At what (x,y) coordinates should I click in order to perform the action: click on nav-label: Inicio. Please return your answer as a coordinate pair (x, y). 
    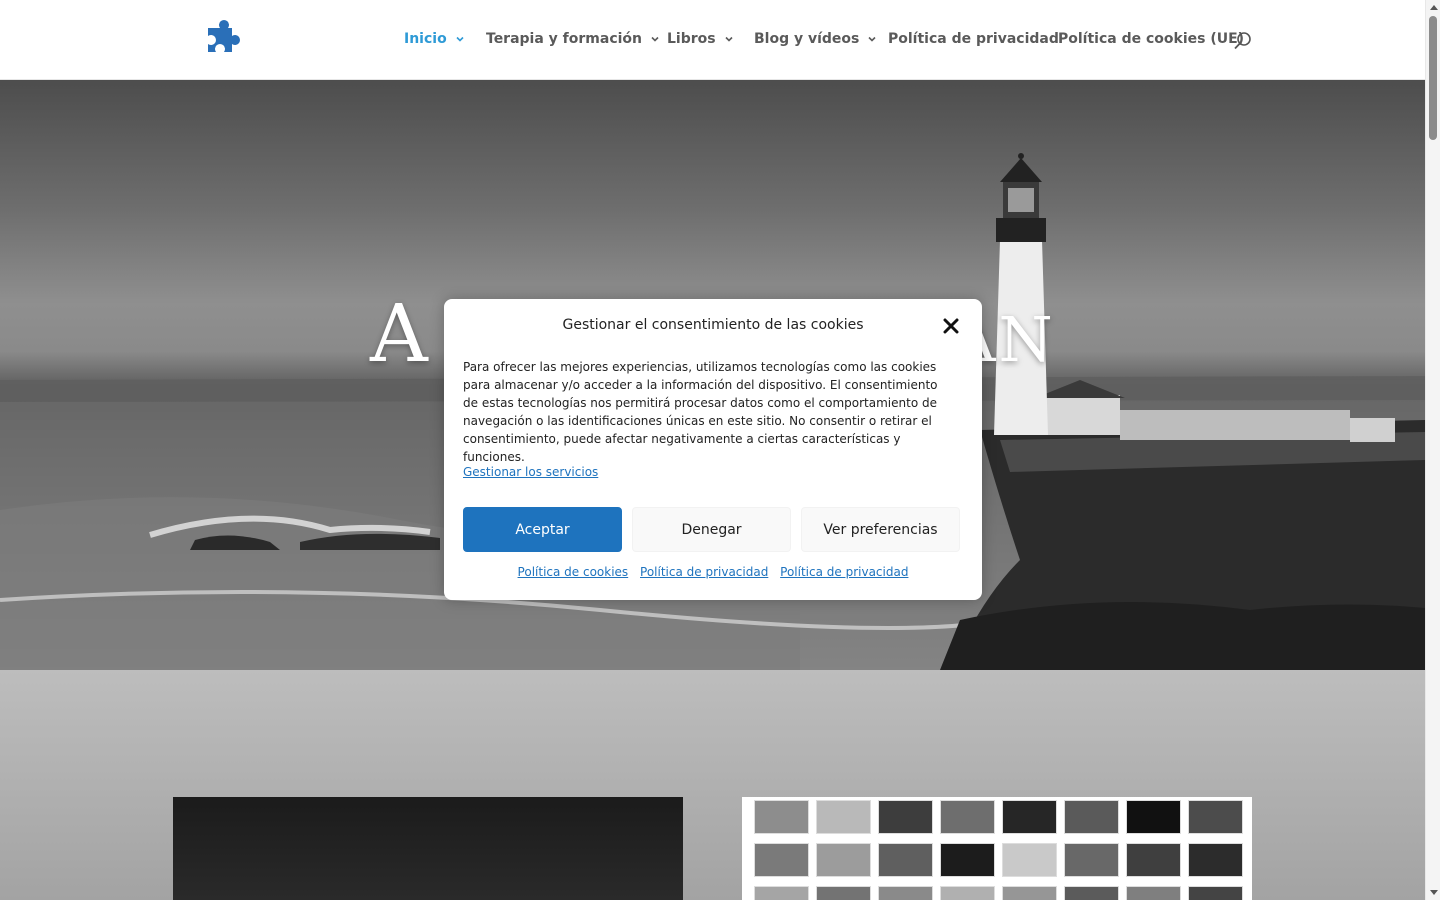
    Looking at the image, I should click on (425, 39).